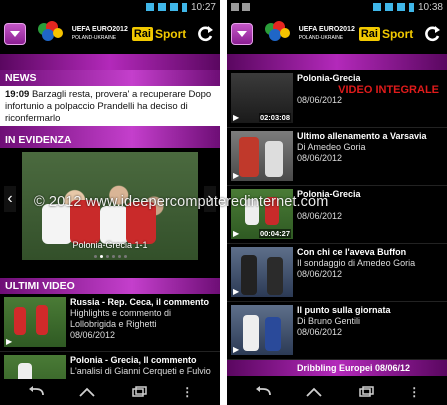 This screenshot has width=447, height=405. I want to click on rai-box: Rai, so click(369, 34).